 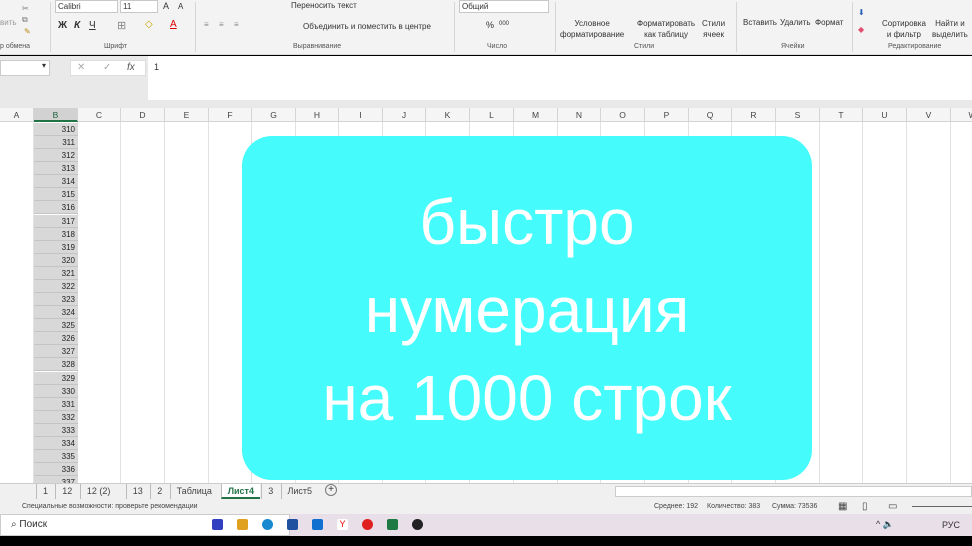 What do you see at coordinates (885, 115) in the screenshot?
I see `column-header-U: U` at bounding box center [885, 115].